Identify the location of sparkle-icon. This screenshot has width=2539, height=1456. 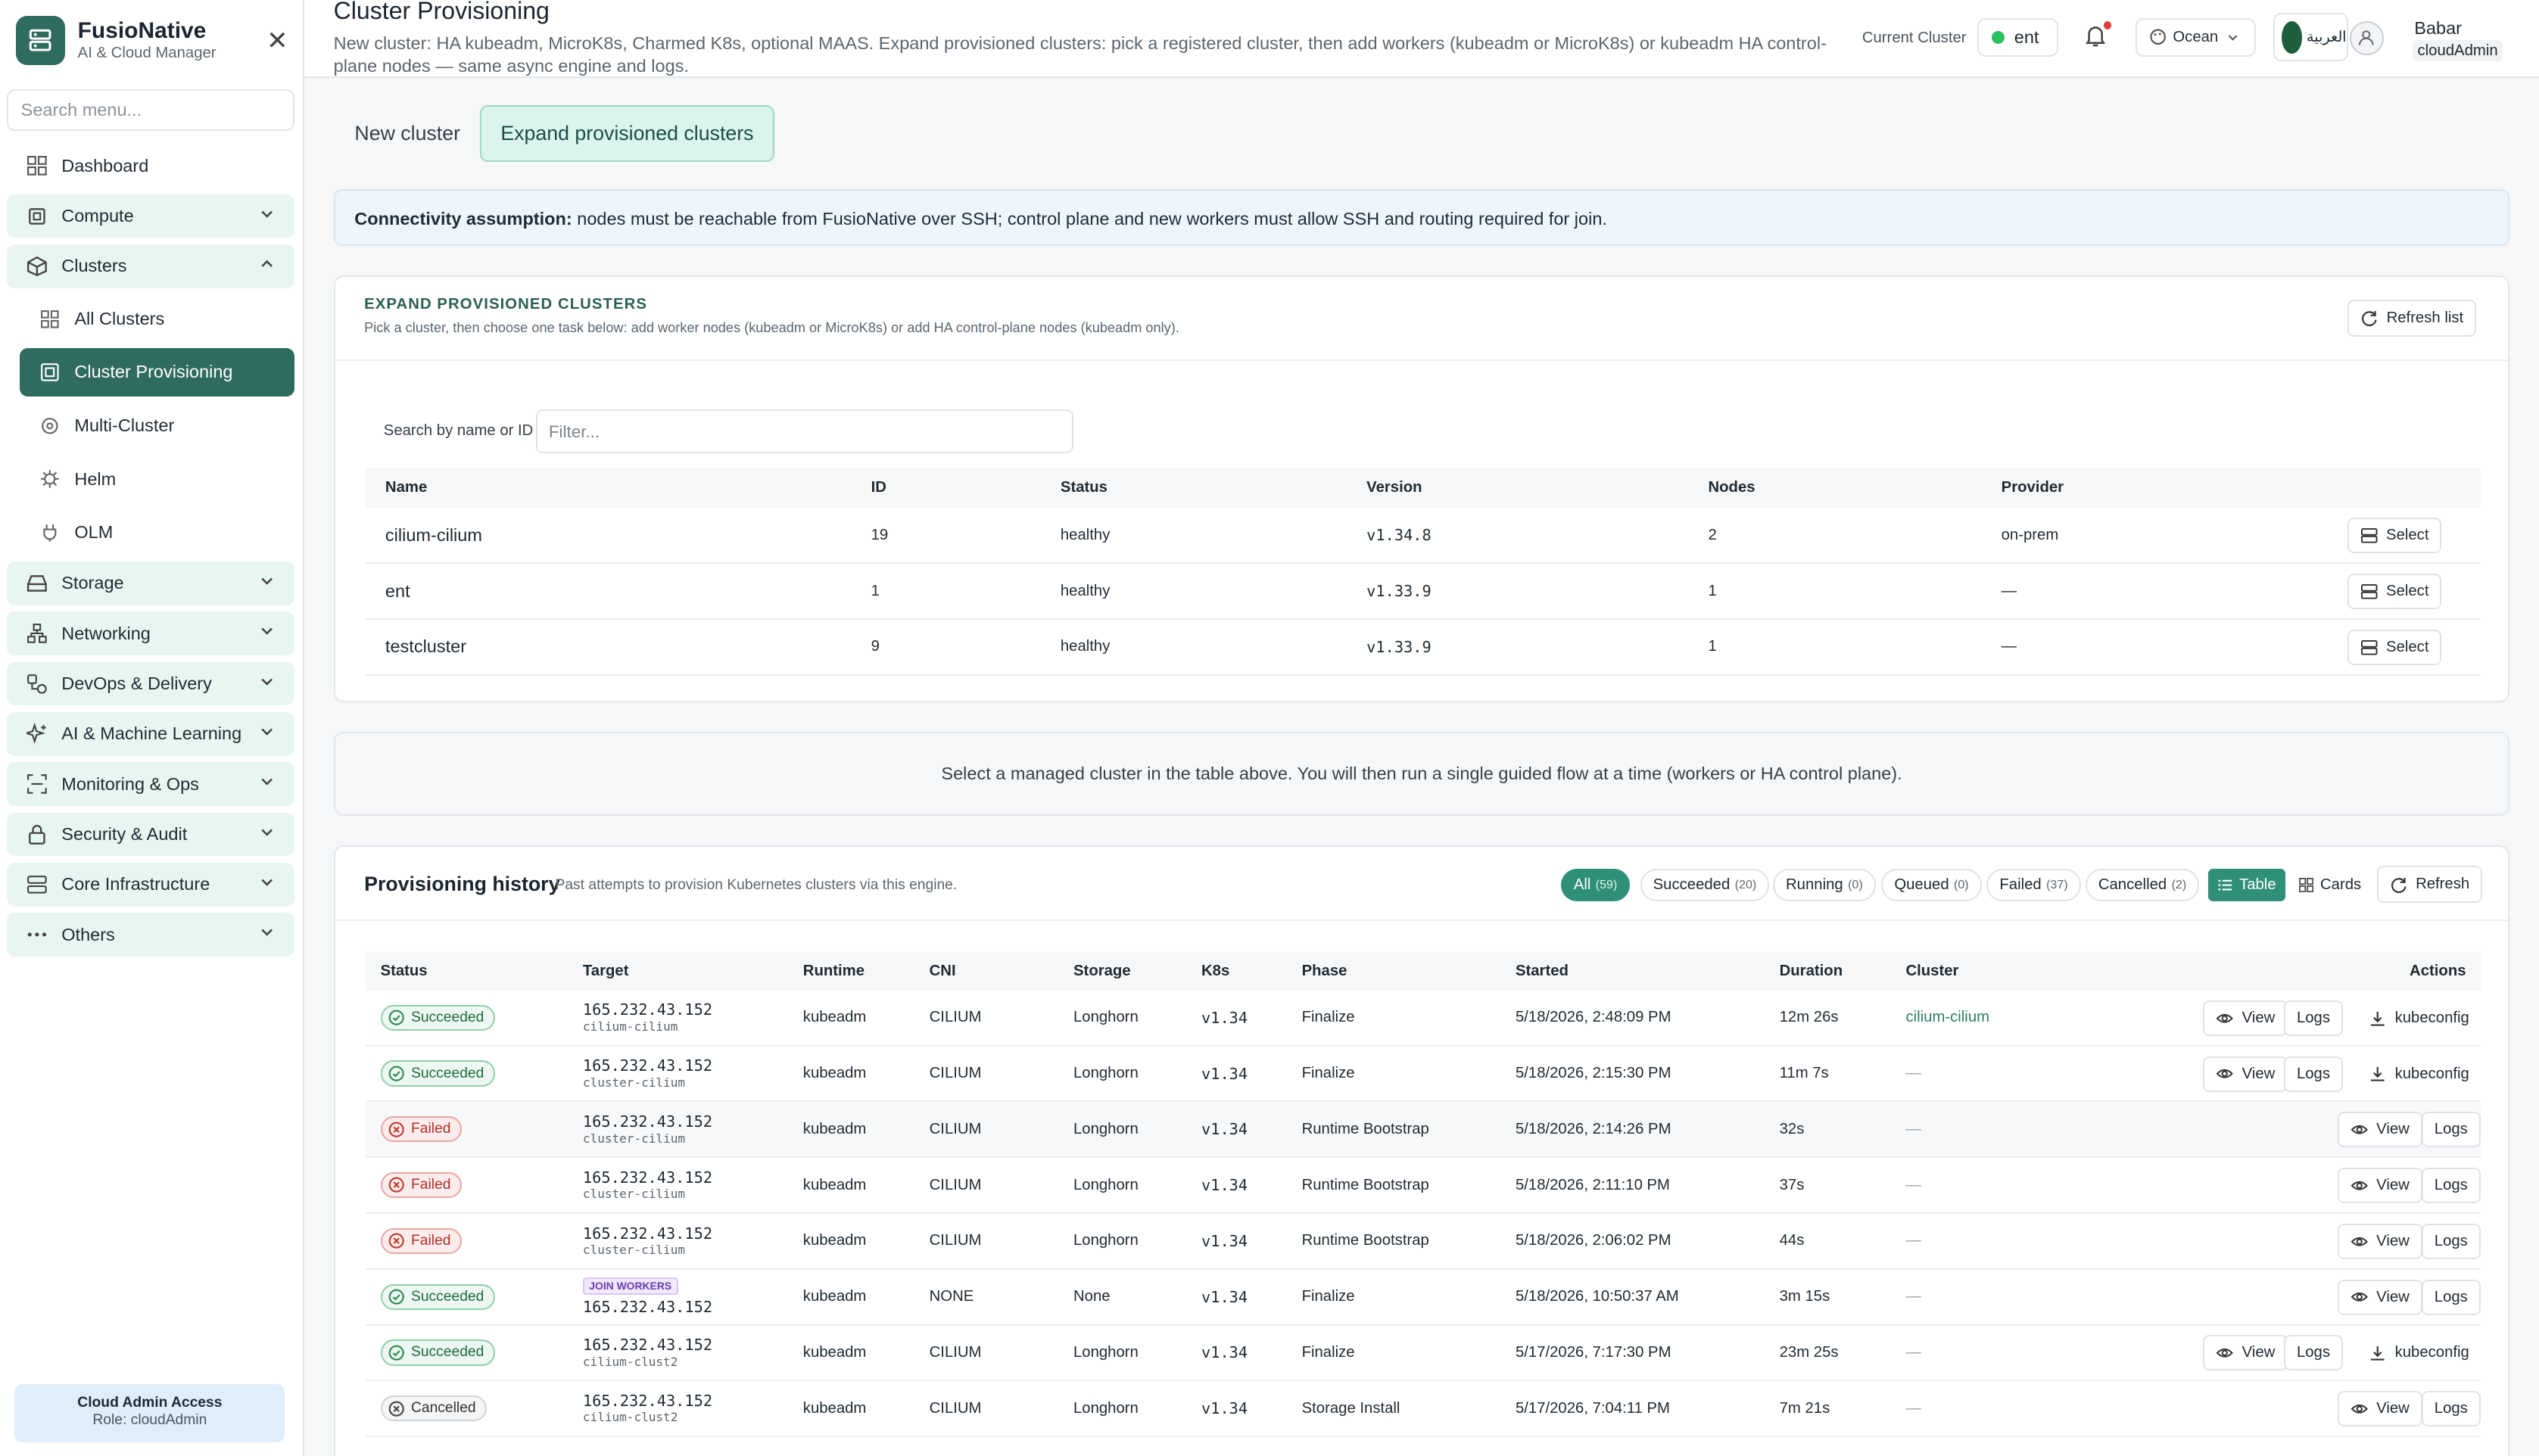
(37, 734).